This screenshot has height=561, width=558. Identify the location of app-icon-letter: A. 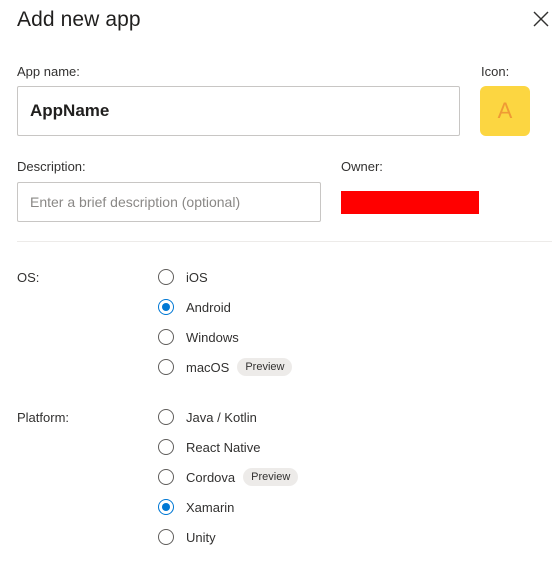
(505, 110).